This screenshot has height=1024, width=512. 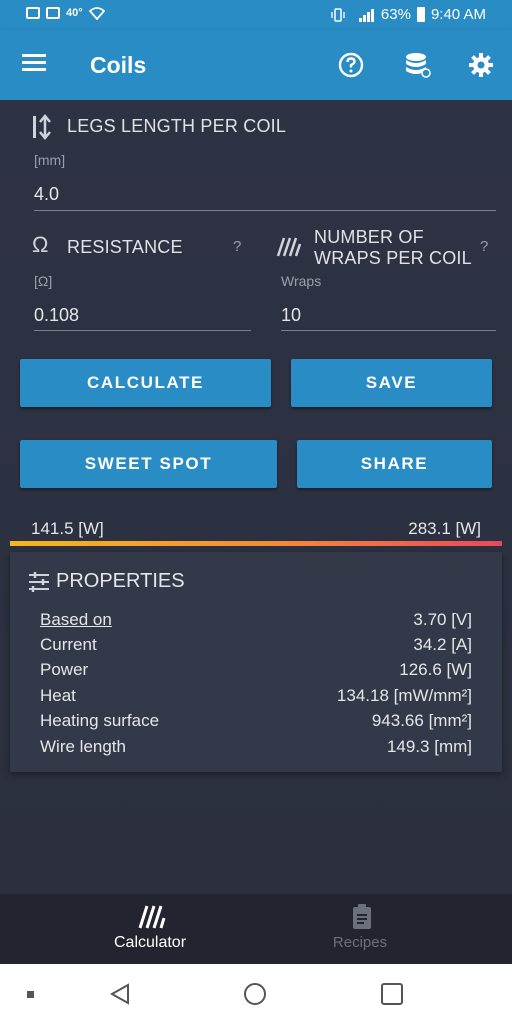 I want to click on clipboard-icon, so click(x=362, y=916).